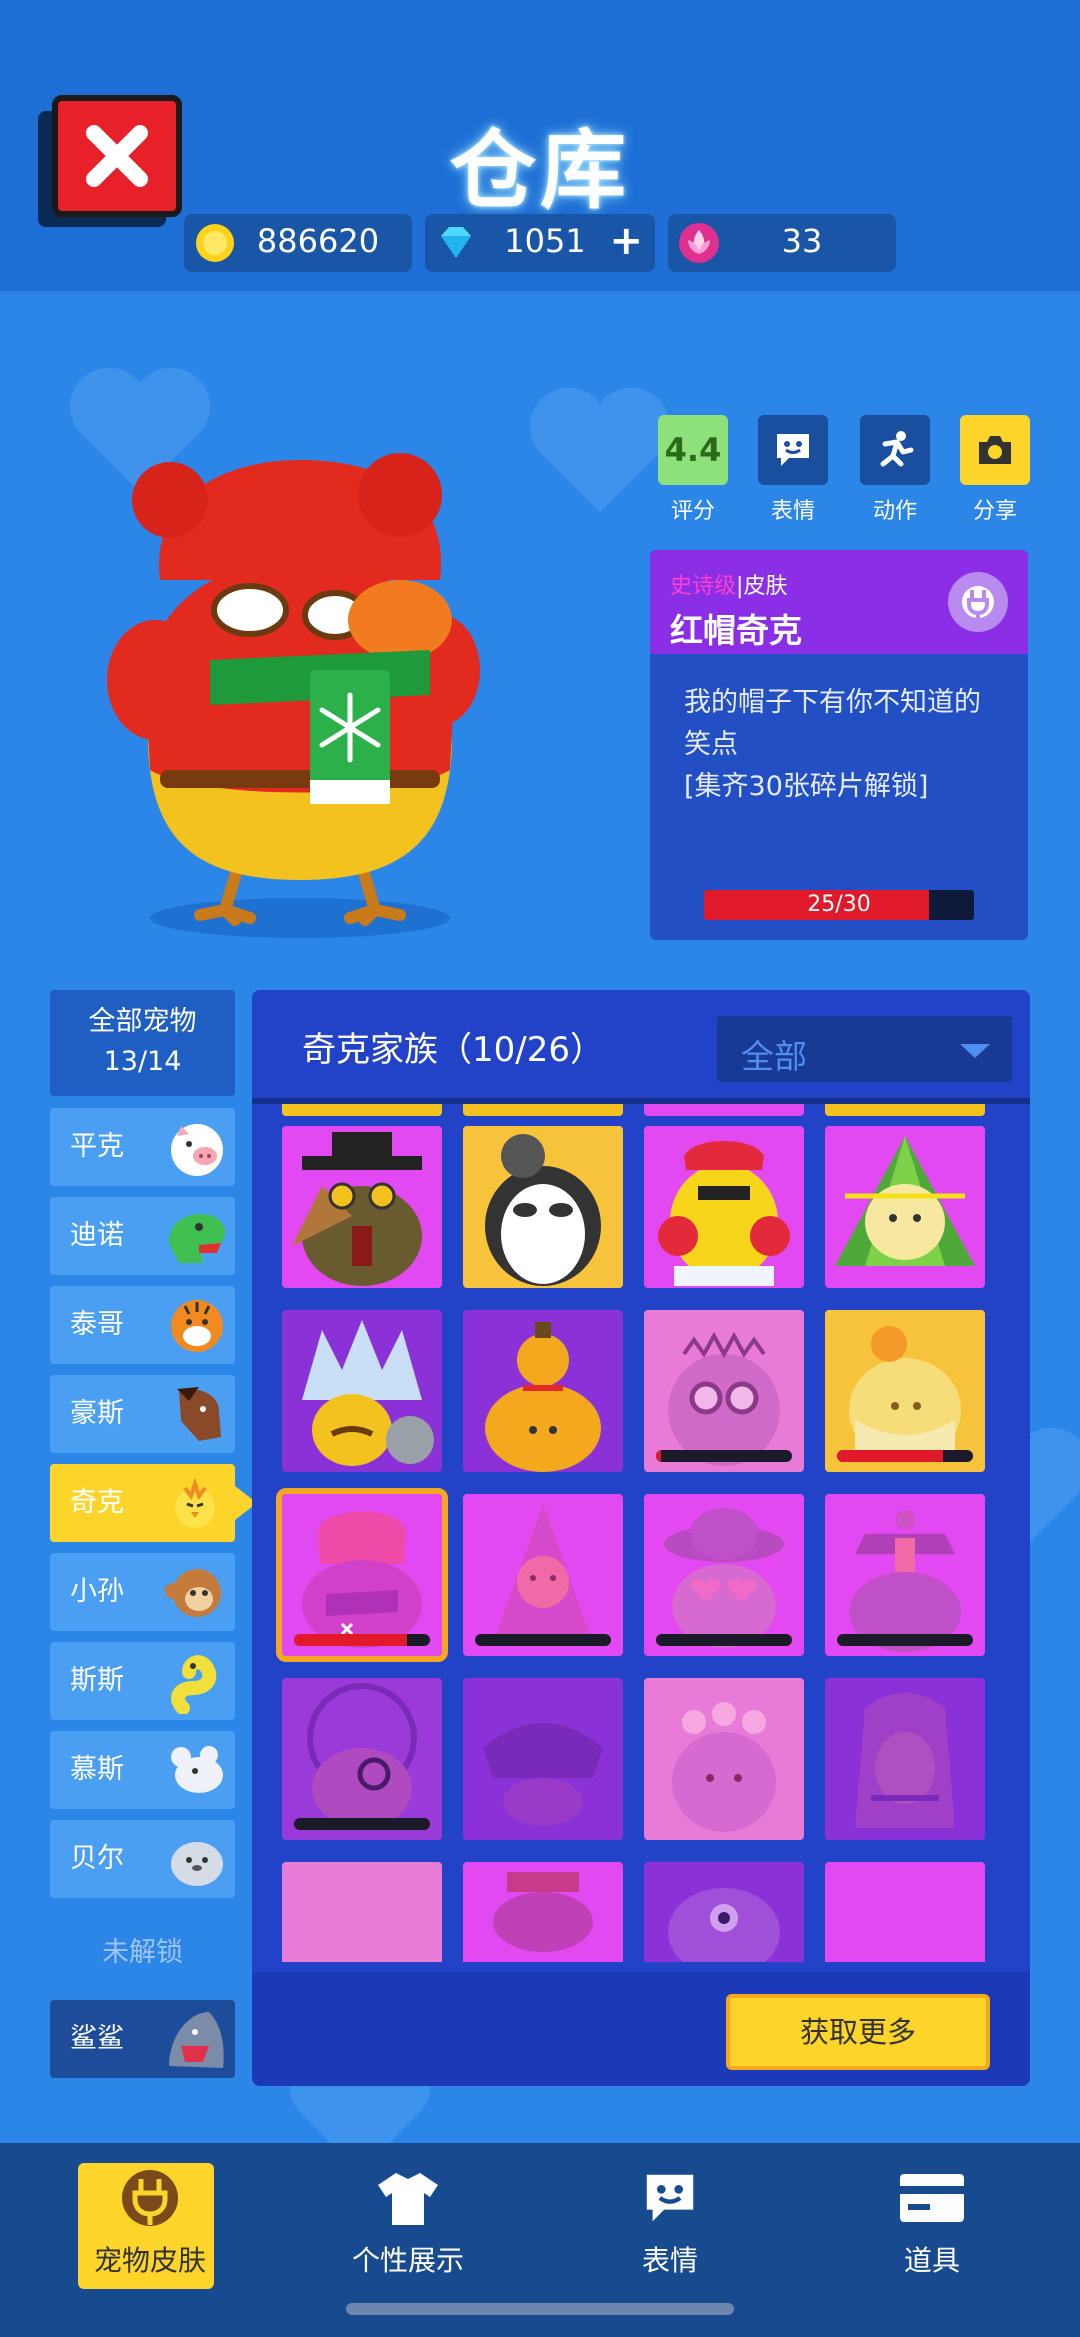 The width and height of the screenshot is (1080, 2337). What do you see at coordinates (792, 511) in the screenshot?
I see `emote-label: 表情` at bounding box center [792, 511].